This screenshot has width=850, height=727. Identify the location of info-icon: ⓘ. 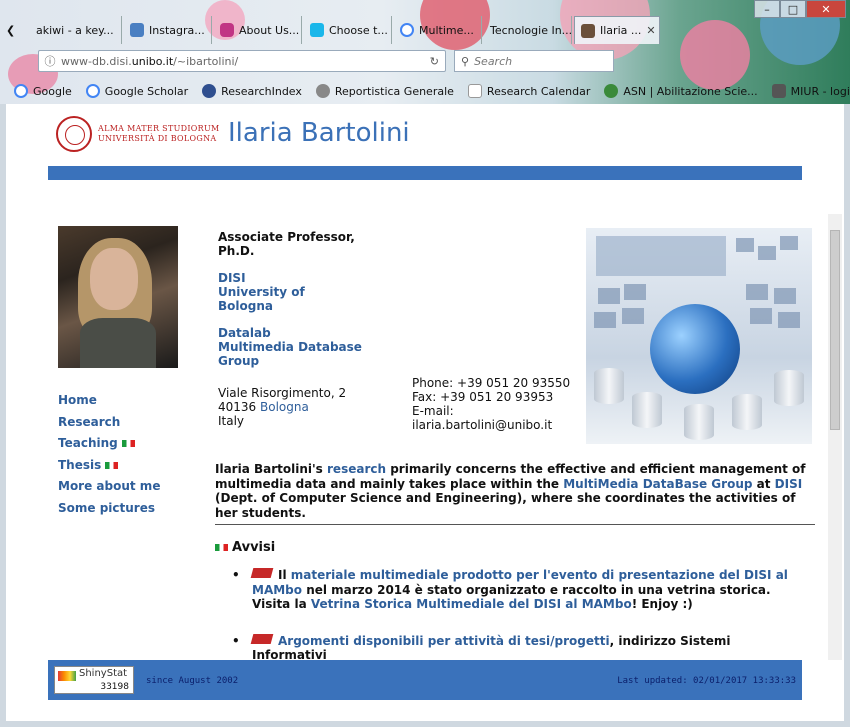
(50, 61).